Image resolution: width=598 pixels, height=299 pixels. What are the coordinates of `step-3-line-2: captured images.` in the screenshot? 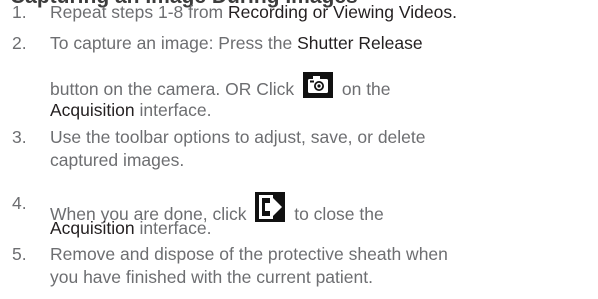 It's located at (117, 160).